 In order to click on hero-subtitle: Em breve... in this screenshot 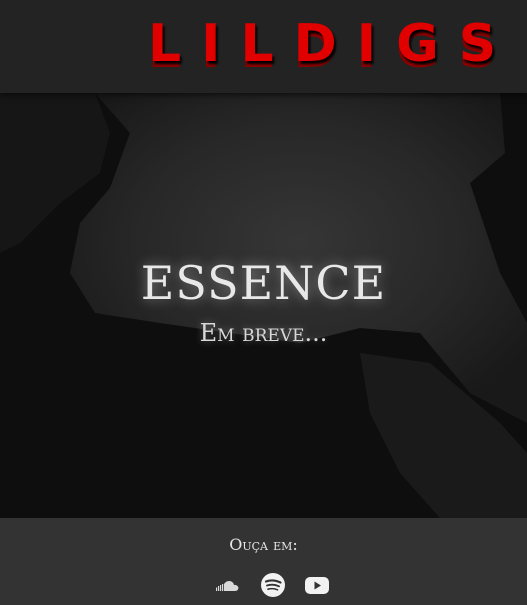, I will do `click(263, 333)`.